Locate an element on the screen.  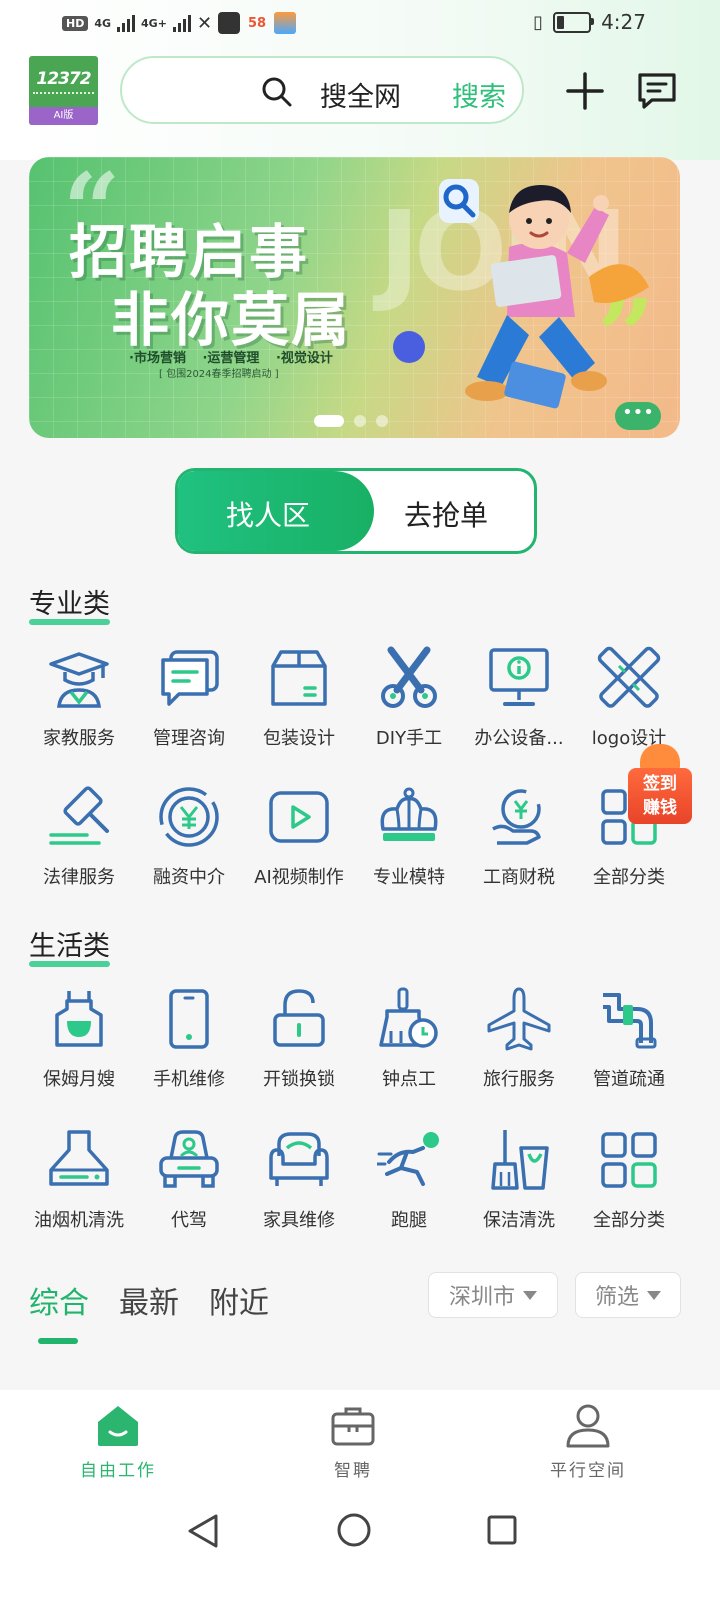
banner-subtext: [ 包围2024春季招聘启动 ] is located at coordinates (219, 374).